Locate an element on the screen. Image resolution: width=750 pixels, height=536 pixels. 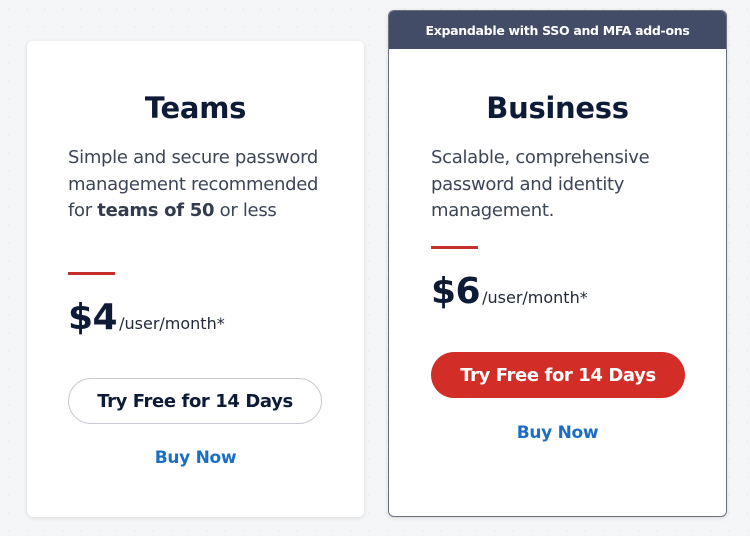
plan-price: $6 /user/month* is located at coordinates (509, 291).